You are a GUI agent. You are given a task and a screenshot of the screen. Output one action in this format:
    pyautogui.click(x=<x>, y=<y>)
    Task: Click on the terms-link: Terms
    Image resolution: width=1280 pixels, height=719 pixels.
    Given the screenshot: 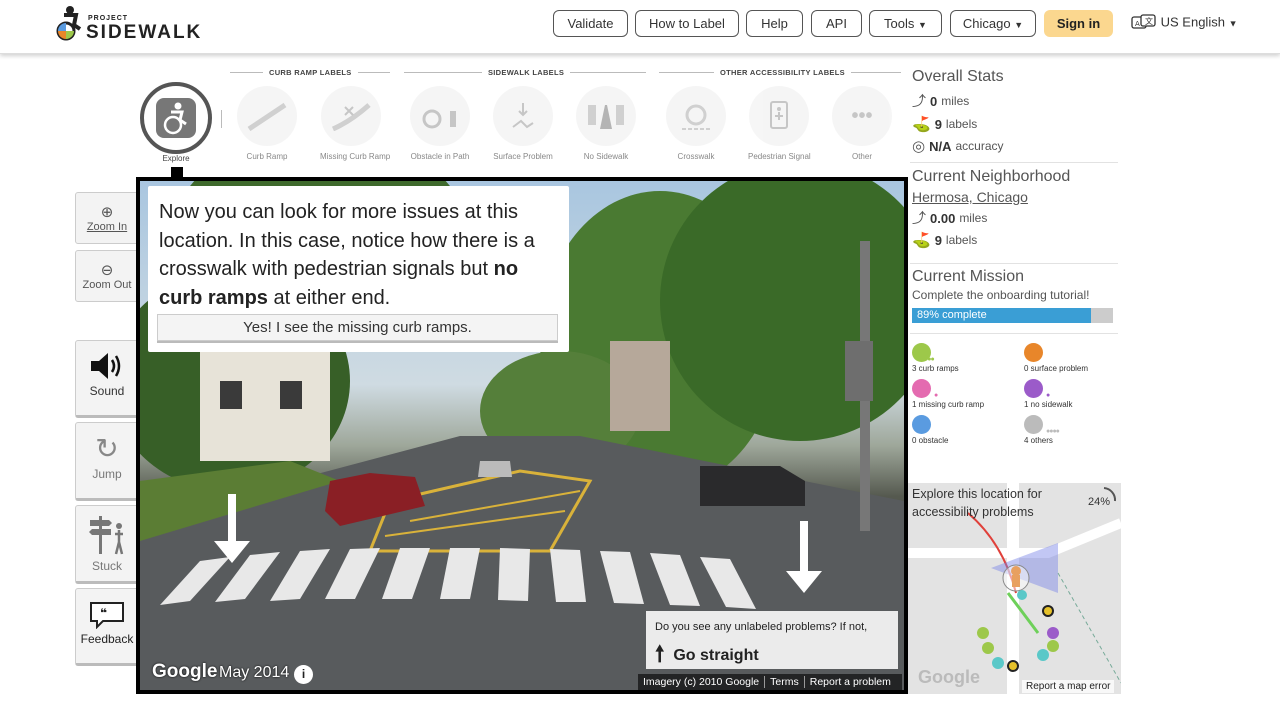 What is the action you would take?
    pyautogui.click(x=785, y=682)
    